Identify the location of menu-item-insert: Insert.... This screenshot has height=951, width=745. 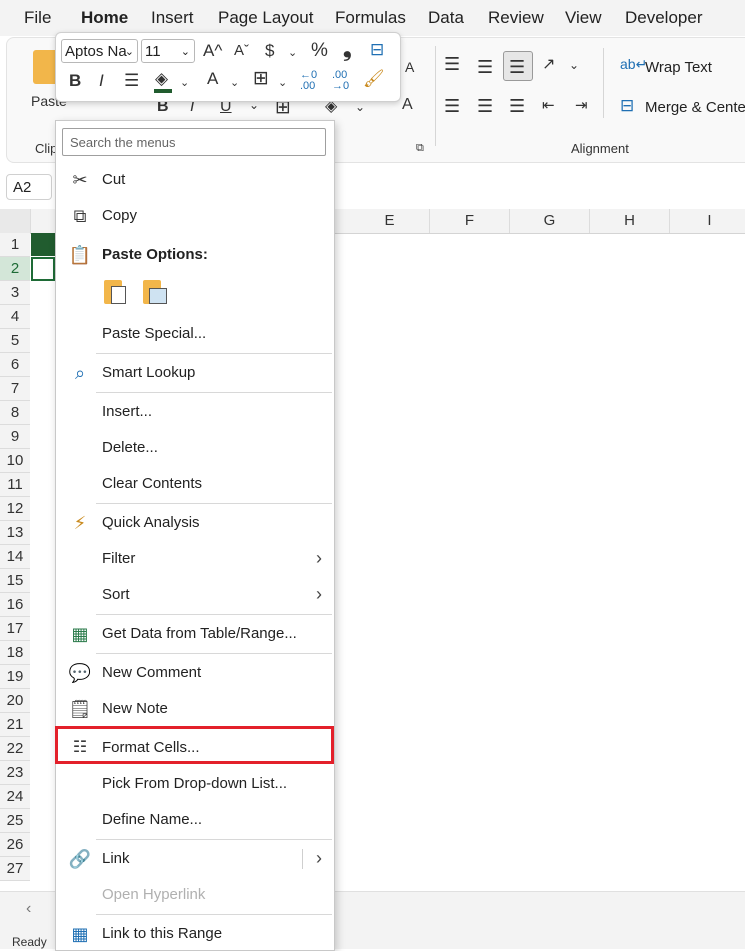
(194, 412).